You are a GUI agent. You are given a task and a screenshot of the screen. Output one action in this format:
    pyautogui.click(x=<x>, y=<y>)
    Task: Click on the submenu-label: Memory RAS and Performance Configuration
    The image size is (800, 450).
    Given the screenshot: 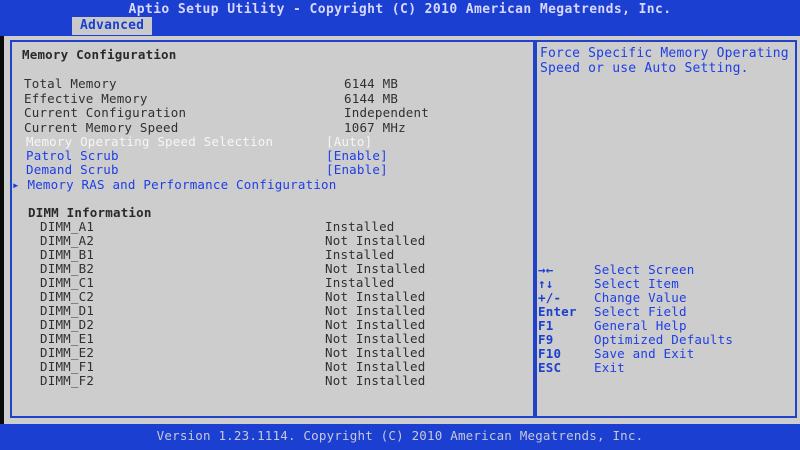 What is the action you would take?
    pyautogui.click(x=182, y=184)
    